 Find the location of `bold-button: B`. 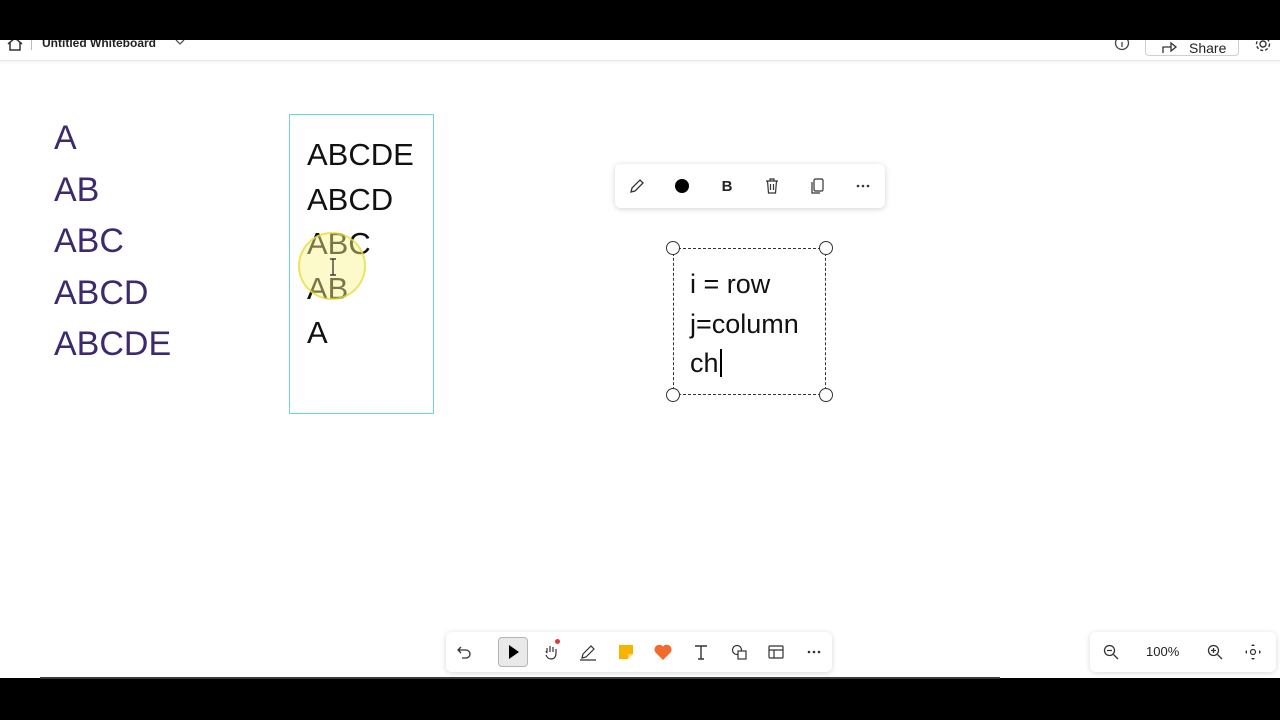

bold-button: B is located at coordinates (727, 186).